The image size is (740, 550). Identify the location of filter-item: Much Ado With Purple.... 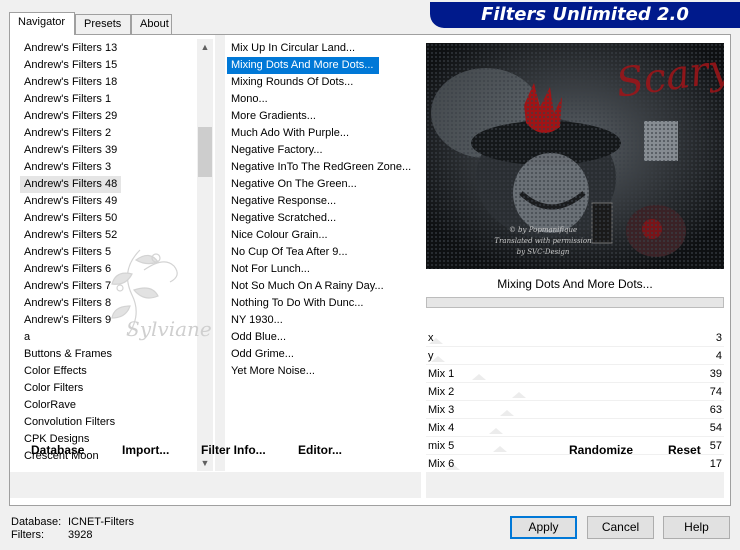
(324, 133).